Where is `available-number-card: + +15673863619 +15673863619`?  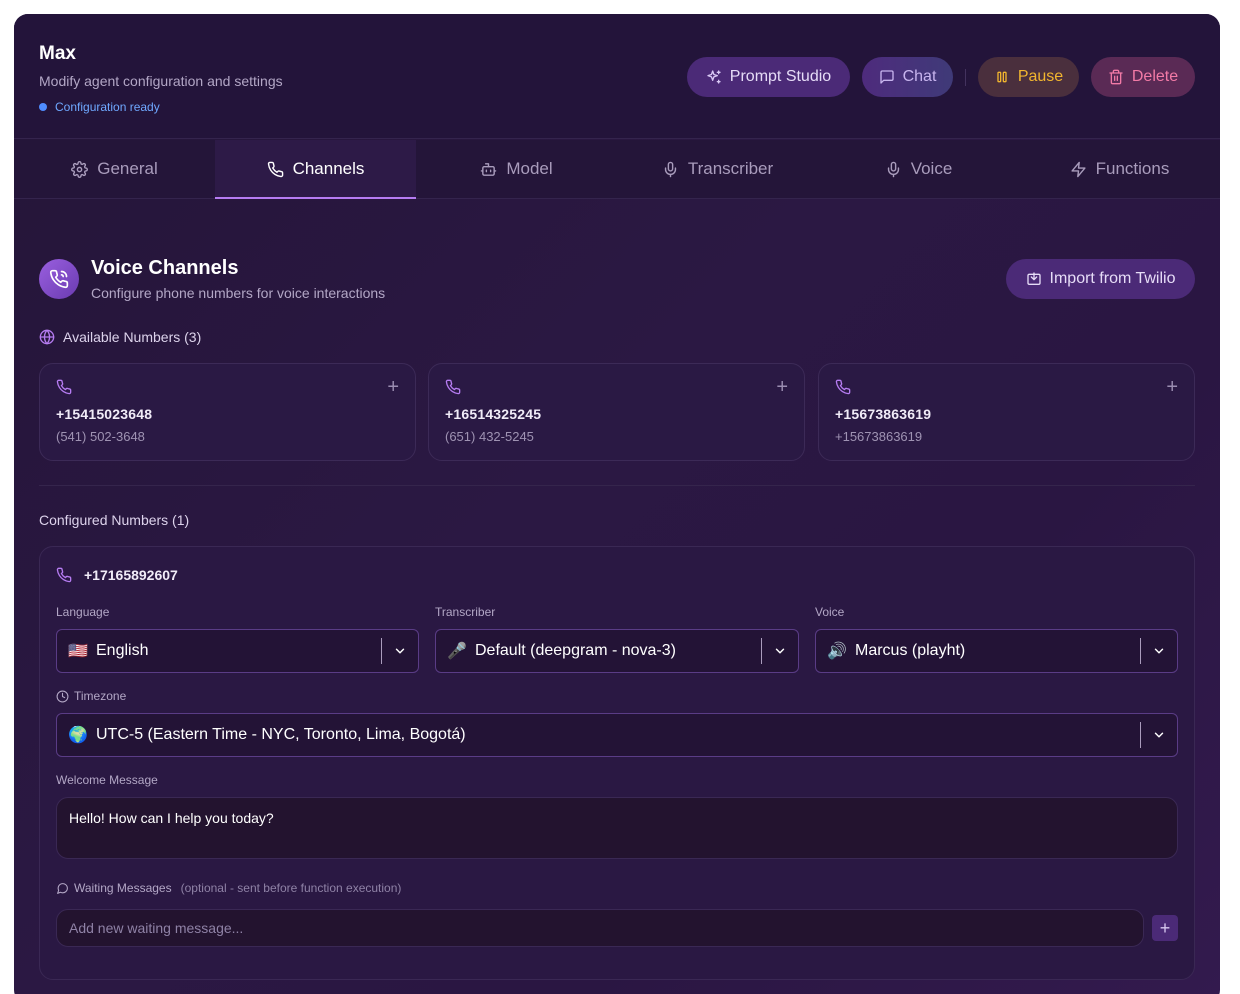 available-number-card: + +15673863619 +15673863619 is located at coordinates (1006, 412).